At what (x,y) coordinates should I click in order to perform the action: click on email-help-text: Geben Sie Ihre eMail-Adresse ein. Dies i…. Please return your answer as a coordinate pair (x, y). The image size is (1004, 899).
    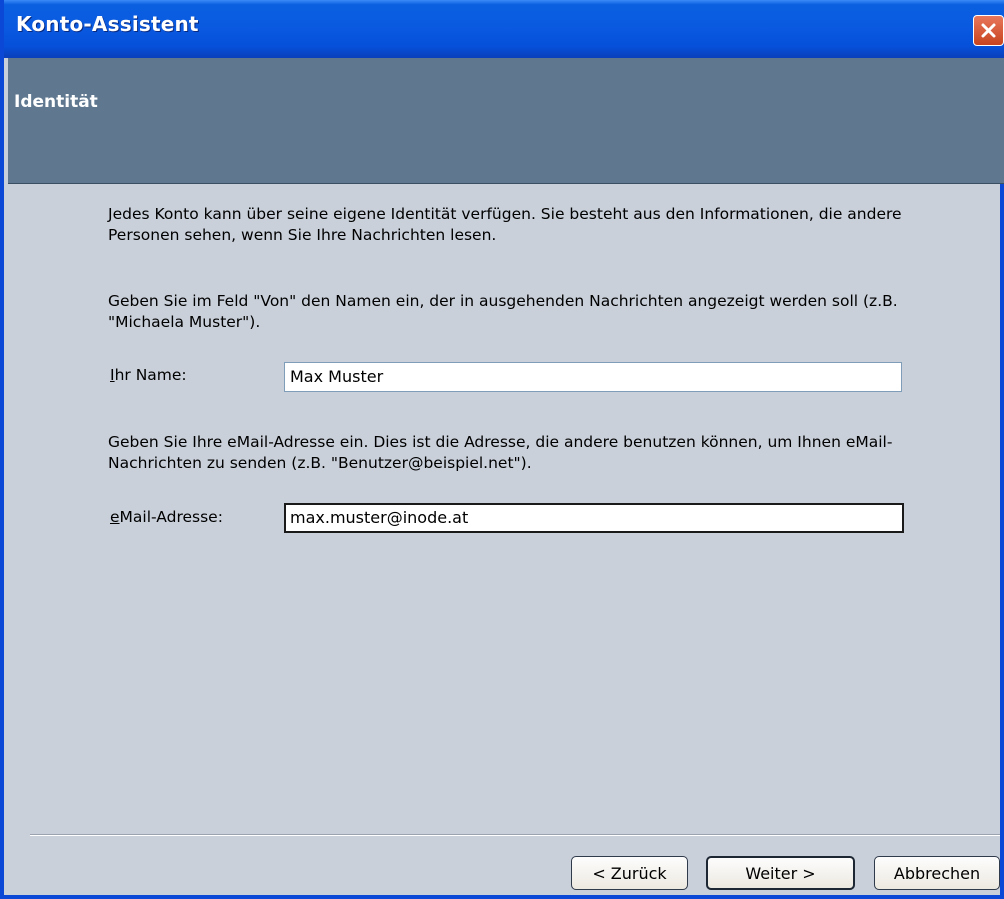
    Looking at the image, I should click on (500, 452).